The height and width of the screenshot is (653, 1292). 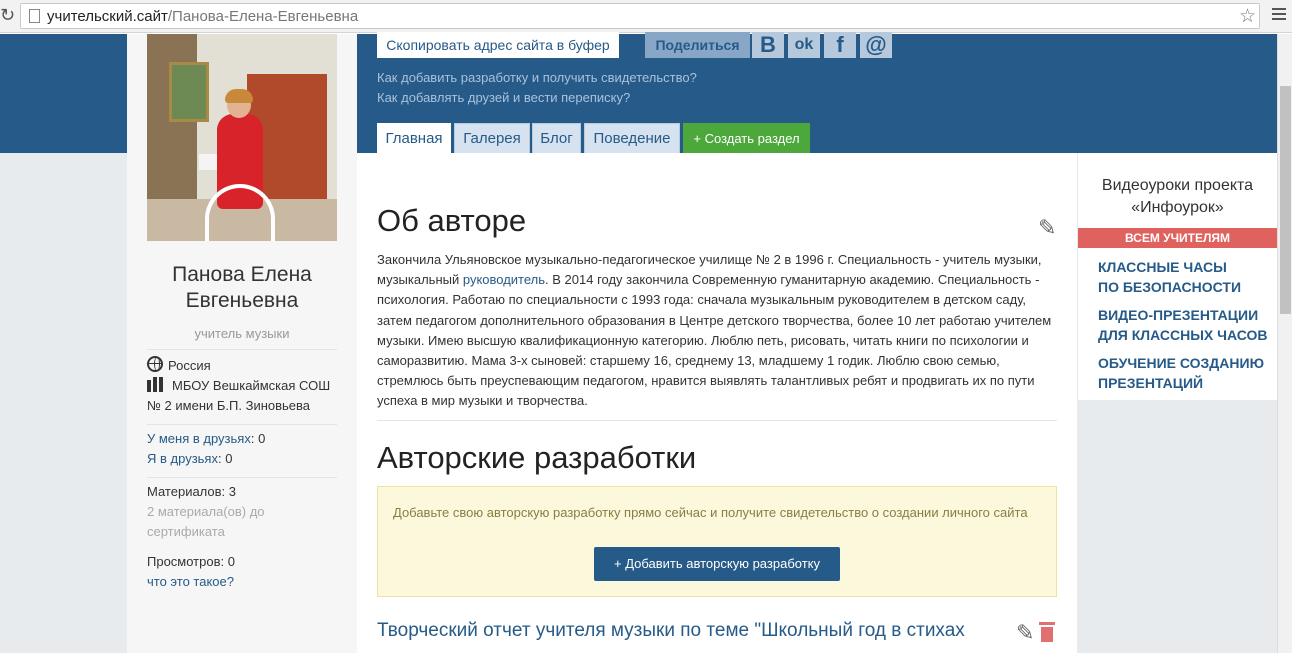 I want to click on sidebar-link-video-presentations: ВИДЕО-ПРЕЗЕНТАЦИИ ДЛЯ КЛАССНЫХ ЧАСОВ, so click(x=1183, y=325).